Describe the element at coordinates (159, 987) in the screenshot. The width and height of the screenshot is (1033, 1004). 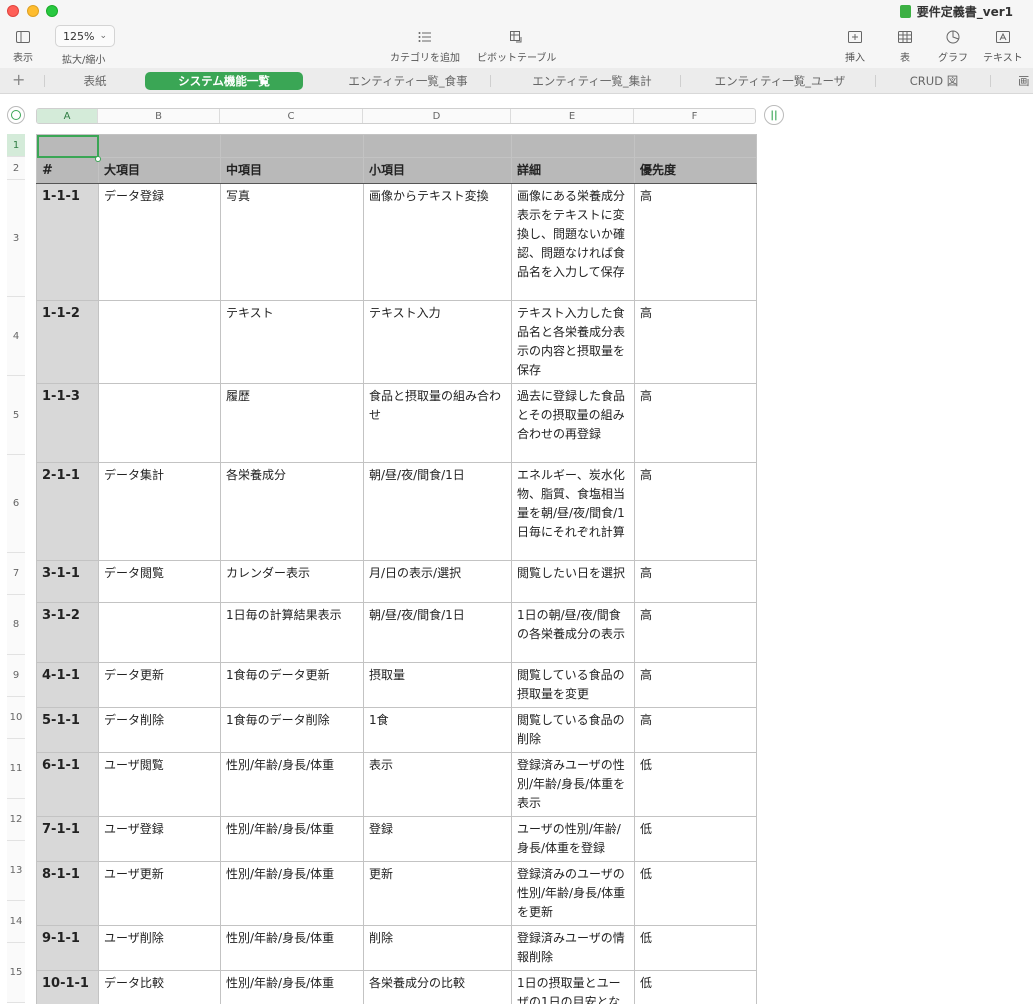
I see `cell-major: データ比較` at that location.